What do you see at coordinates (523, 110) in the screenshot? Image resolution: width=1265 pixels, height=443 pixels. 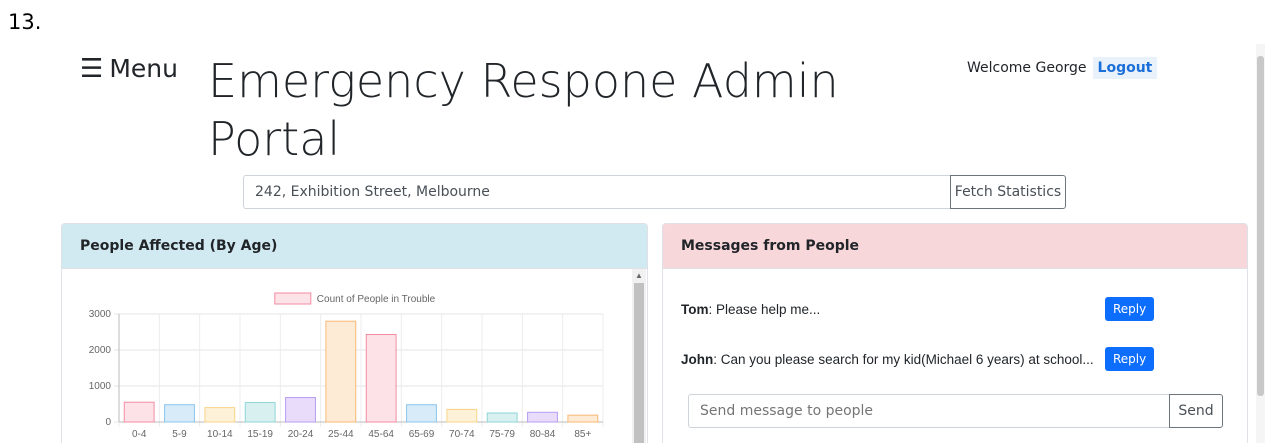 I see `page-title: Emergency Respone Admin Portal` at bounding box center [523, 110].